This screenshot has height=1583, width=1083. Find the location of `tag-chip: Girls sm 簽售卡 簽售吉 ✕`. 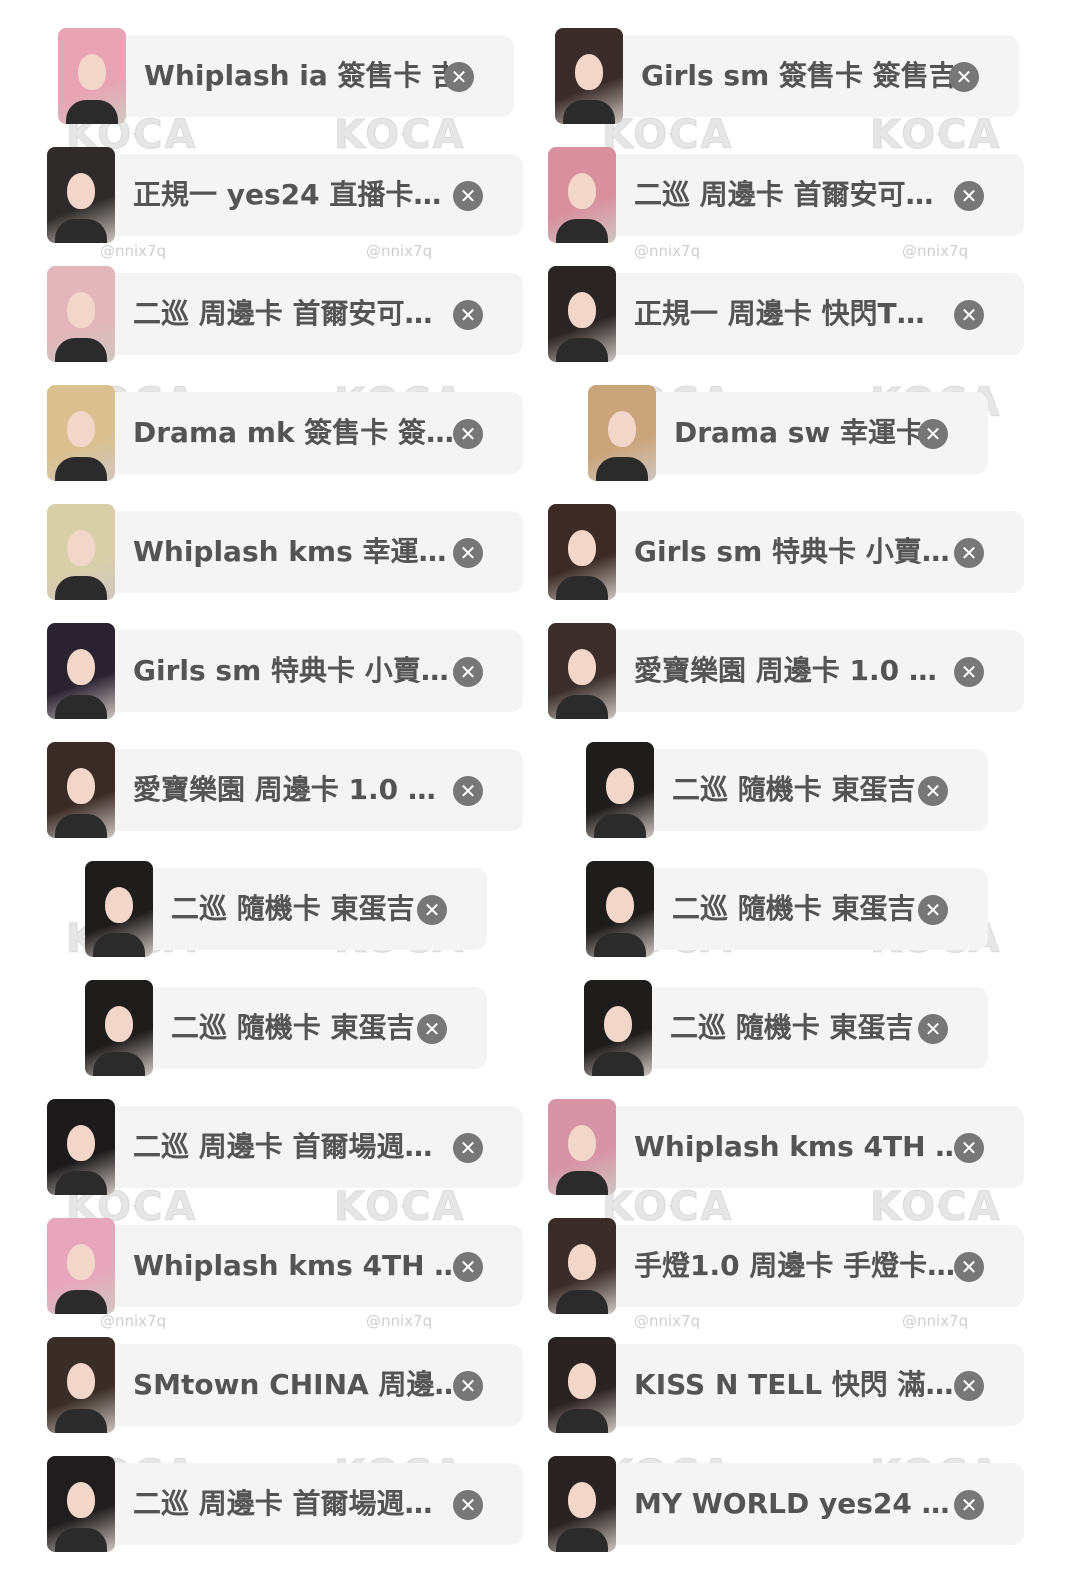

tag-chip: Girls sm 簽售卡 簽售吉 ✕ is located at coordinates (787, 76).